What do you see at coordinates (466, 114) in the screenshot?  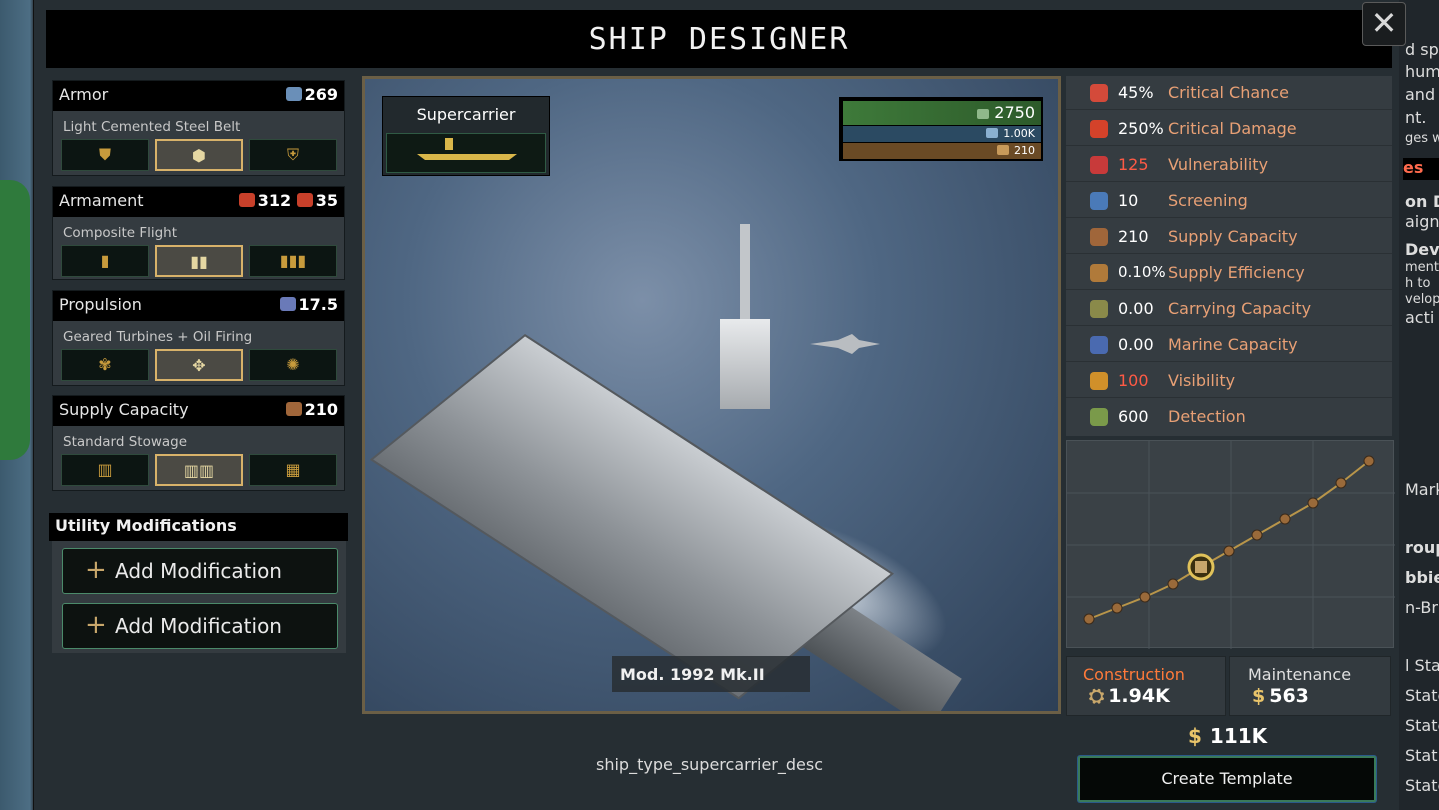 I see `ship-type-name: Supercarrier` at bounding box center [466, 114].